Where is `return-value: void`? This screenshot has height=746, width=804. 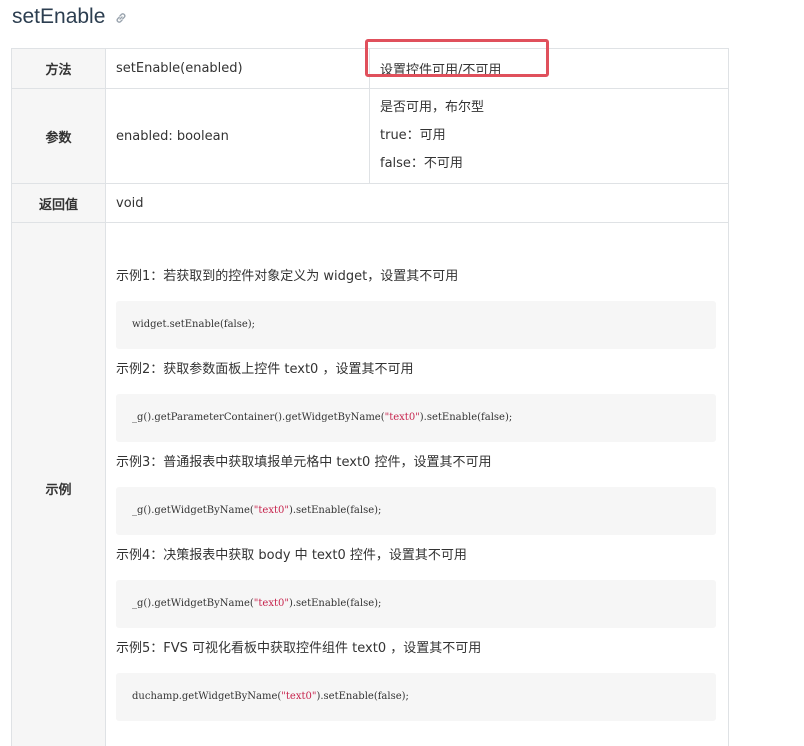 return-value: void is located at coordinates (417, 203).